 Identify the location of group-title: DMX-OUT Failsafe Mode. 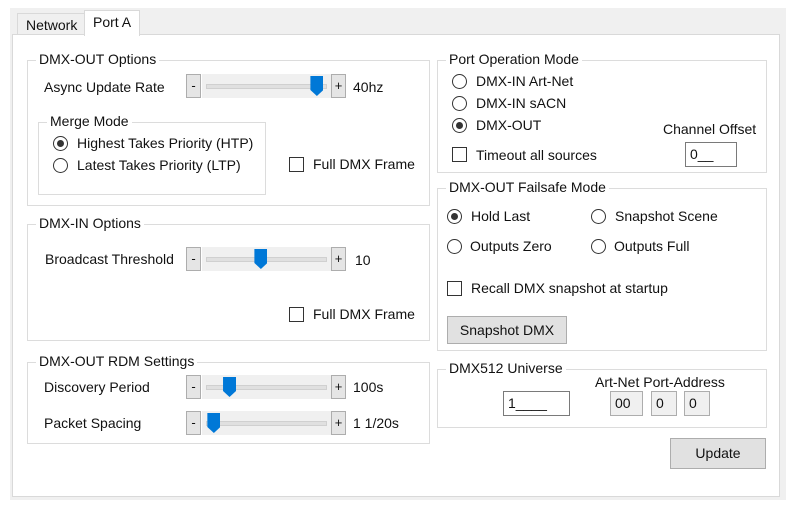
(527, 187).